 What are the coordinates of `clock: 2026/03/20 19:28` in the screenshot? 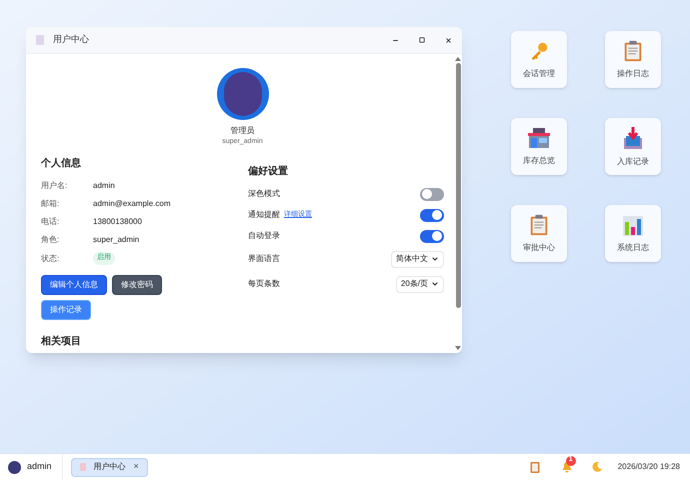 It's located at (649, 467).